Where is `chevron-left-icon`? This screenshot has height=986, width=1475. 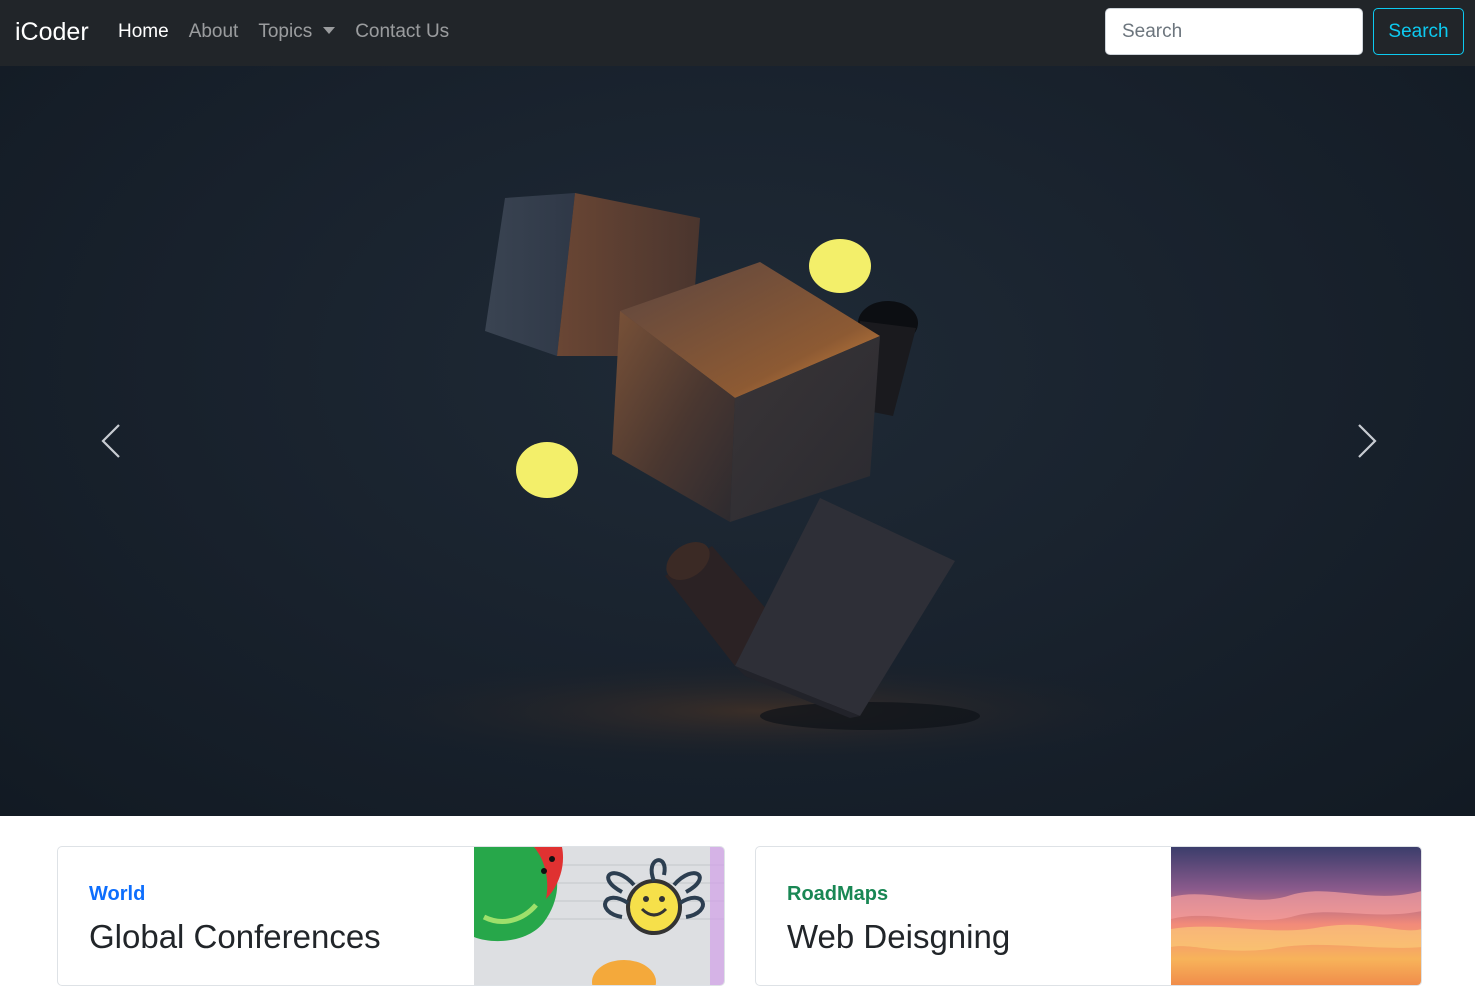
chevron-left-icon is located at coordinates (110, 441).